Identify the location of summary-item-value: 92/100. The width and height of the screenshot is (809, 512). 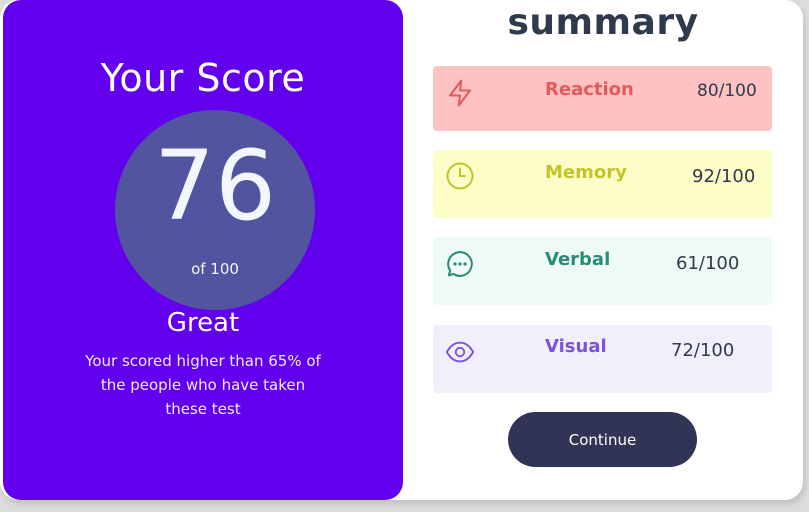
(724, 176).